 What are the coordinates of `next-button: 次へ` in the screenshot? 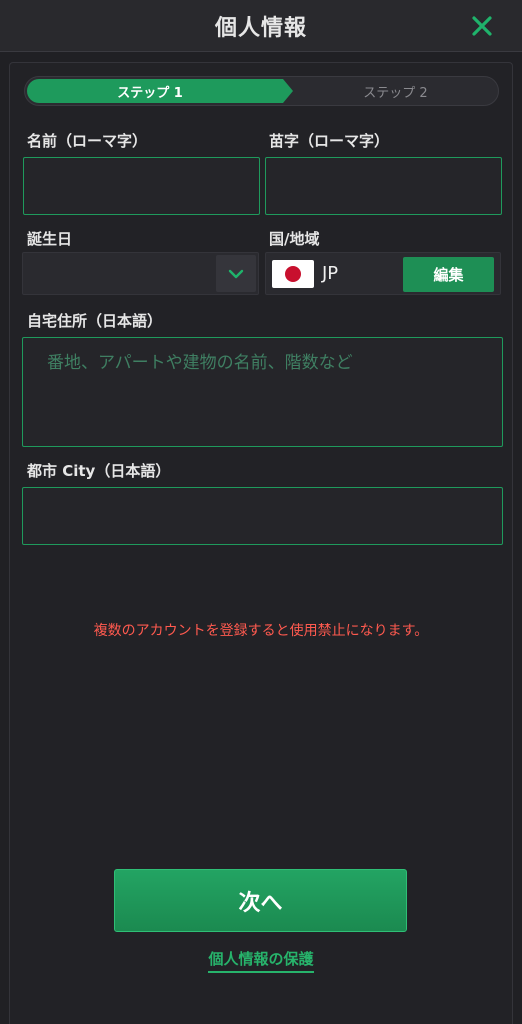 It's located at (260, 900).